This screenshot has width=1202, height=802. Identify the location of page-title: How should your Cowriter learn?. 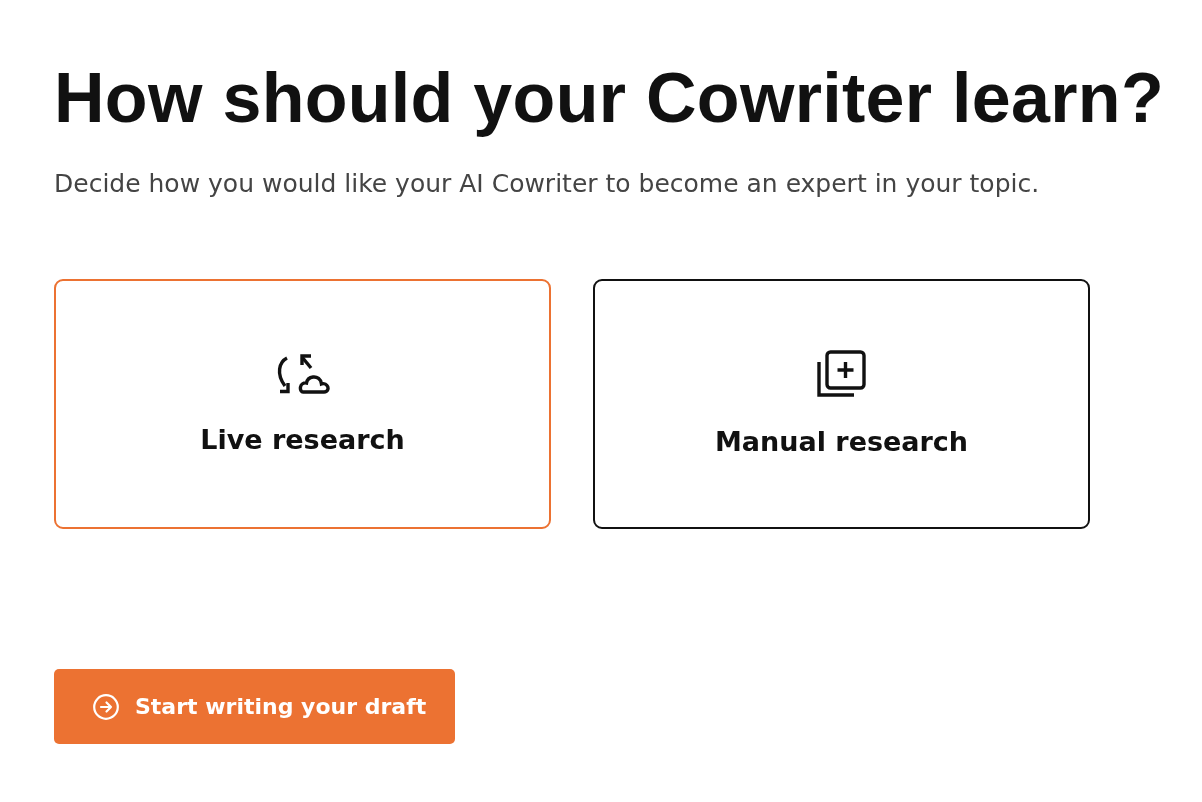
(609, 98).